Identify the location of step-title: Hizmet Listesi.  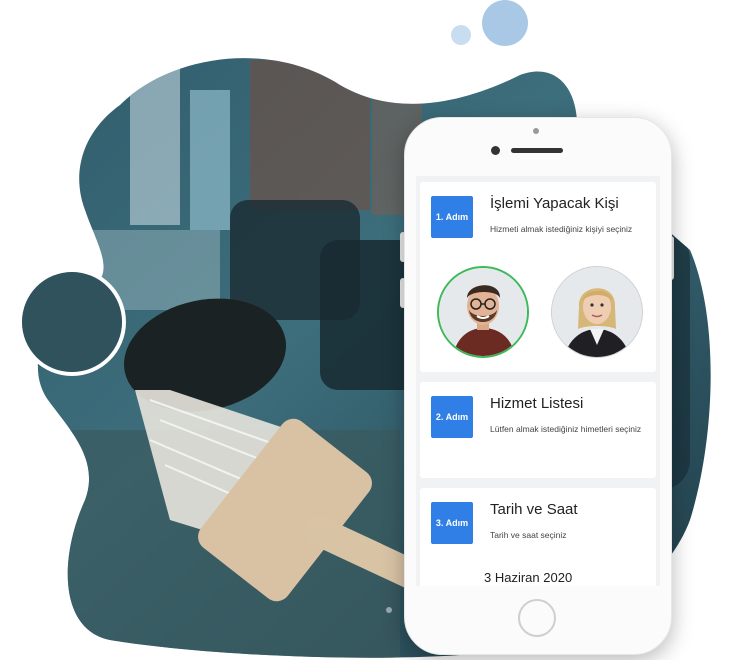
(537, 403).